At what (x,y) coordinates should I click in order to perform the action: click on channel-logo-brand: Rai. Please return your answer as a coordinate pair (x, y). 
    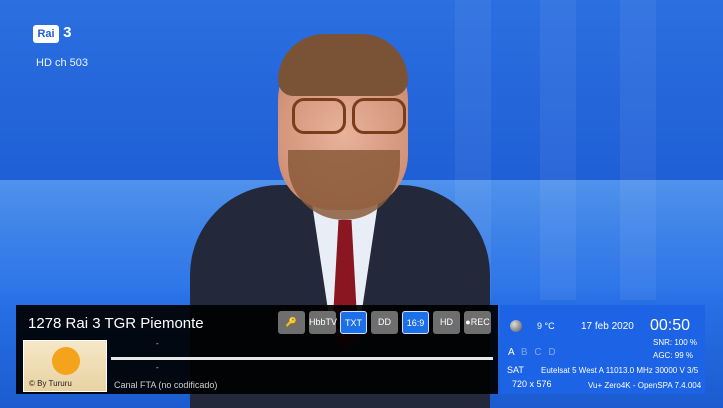
    Looking at the image, I should click on (46, 34).